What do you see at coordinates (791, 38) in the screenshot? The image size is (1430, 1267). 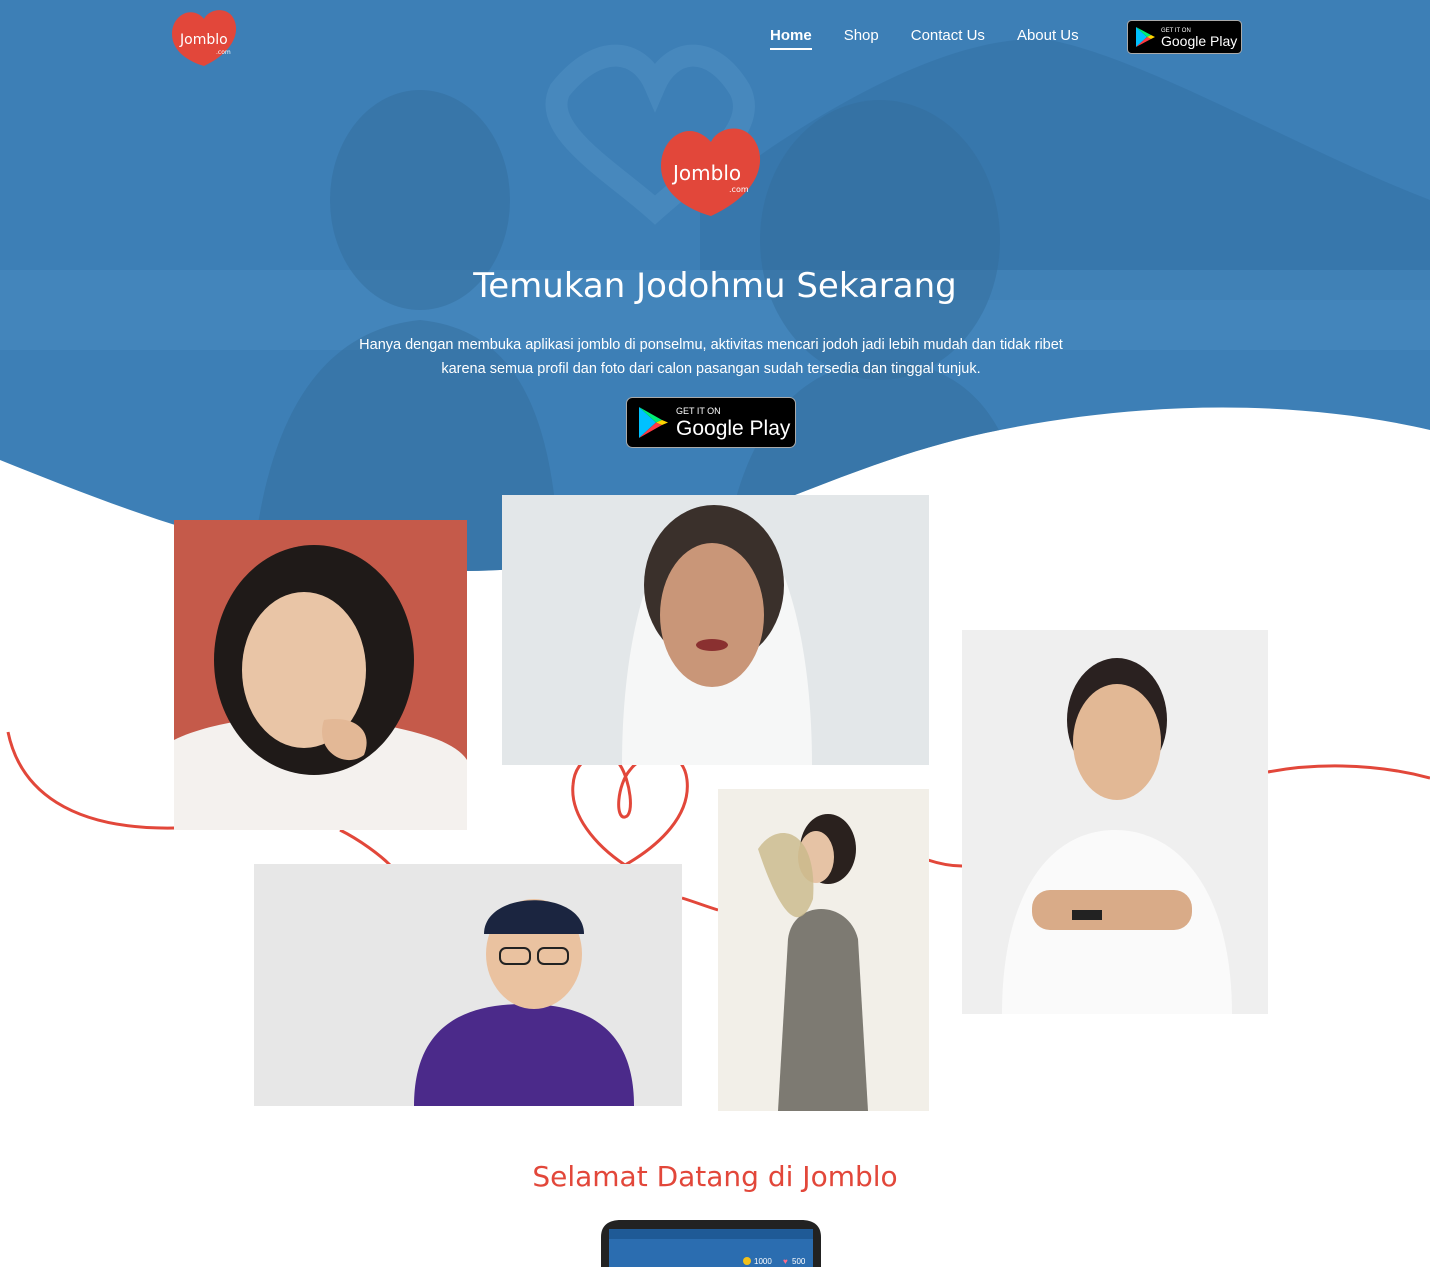 I see `nav-item-home: Home` at bounding box center [791, 38].